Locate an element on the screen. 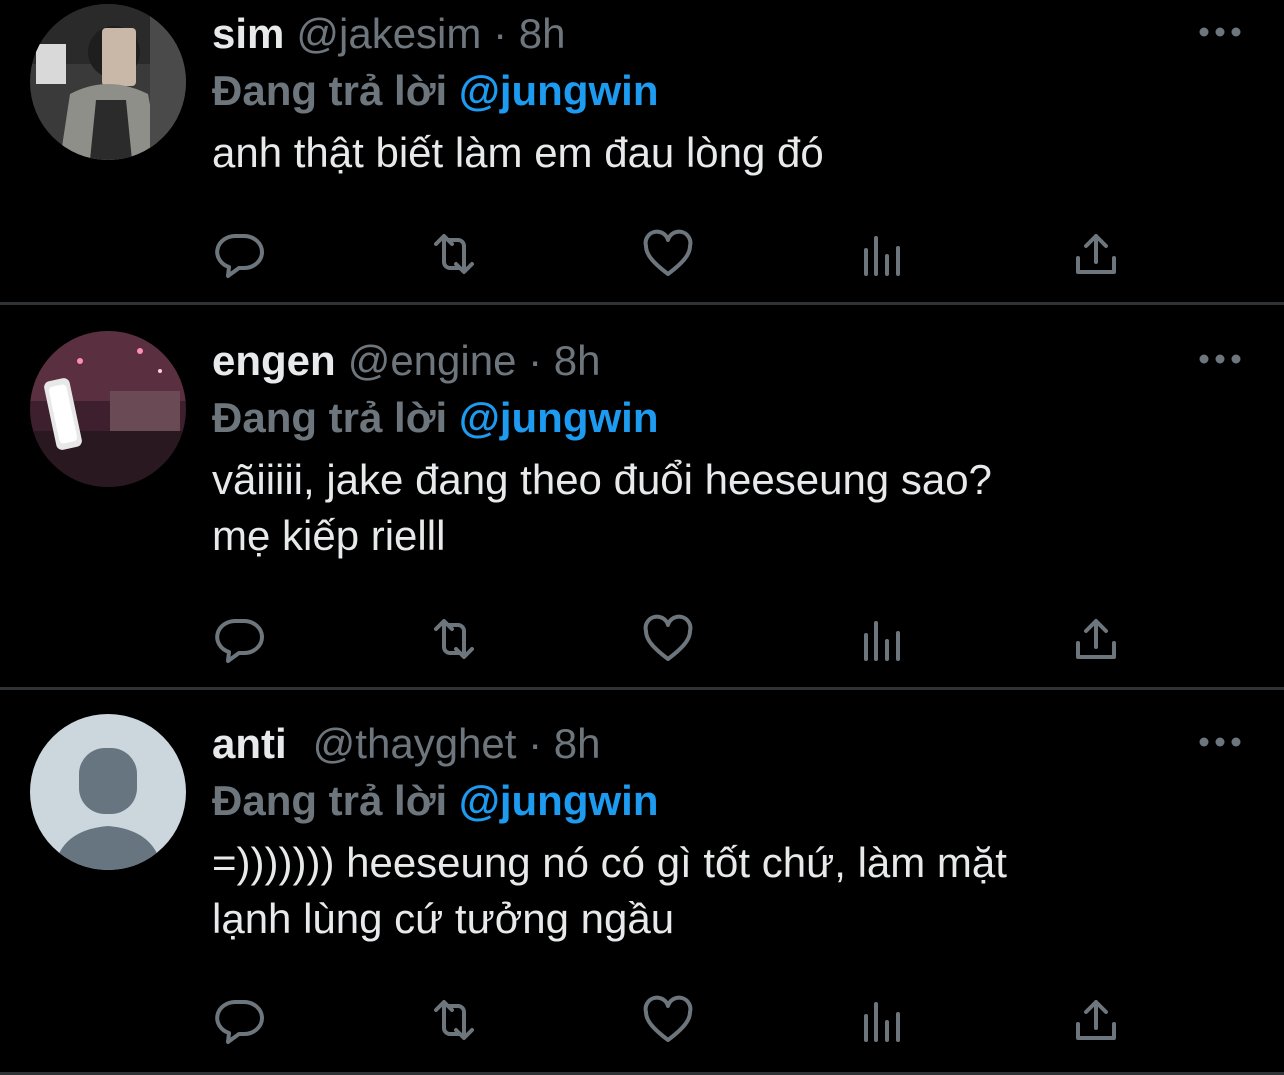 Image resolution: width=1284 pixels, height=1075 pixels. display-name: sim is located at coordinates (248, 33).